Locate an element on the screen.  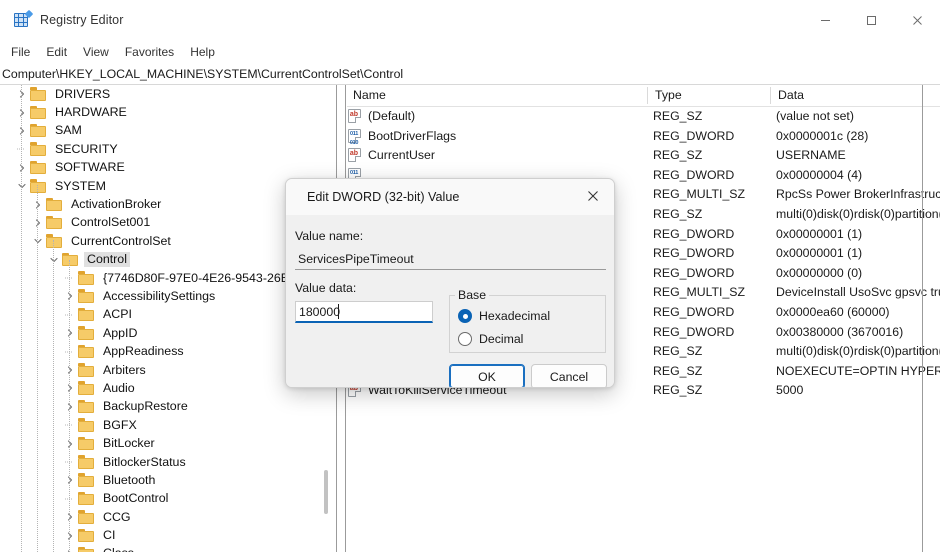
base-group-label: Base is located at coordinates (472, 295).